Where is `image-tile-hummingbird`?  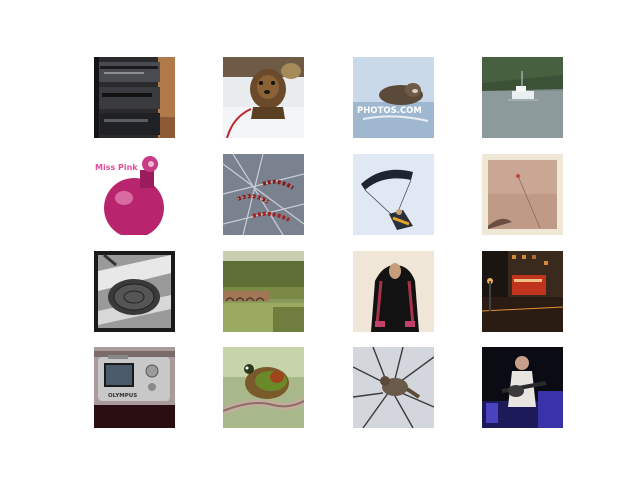 image-tile-hummingbird is located at coordinates (263, 387).